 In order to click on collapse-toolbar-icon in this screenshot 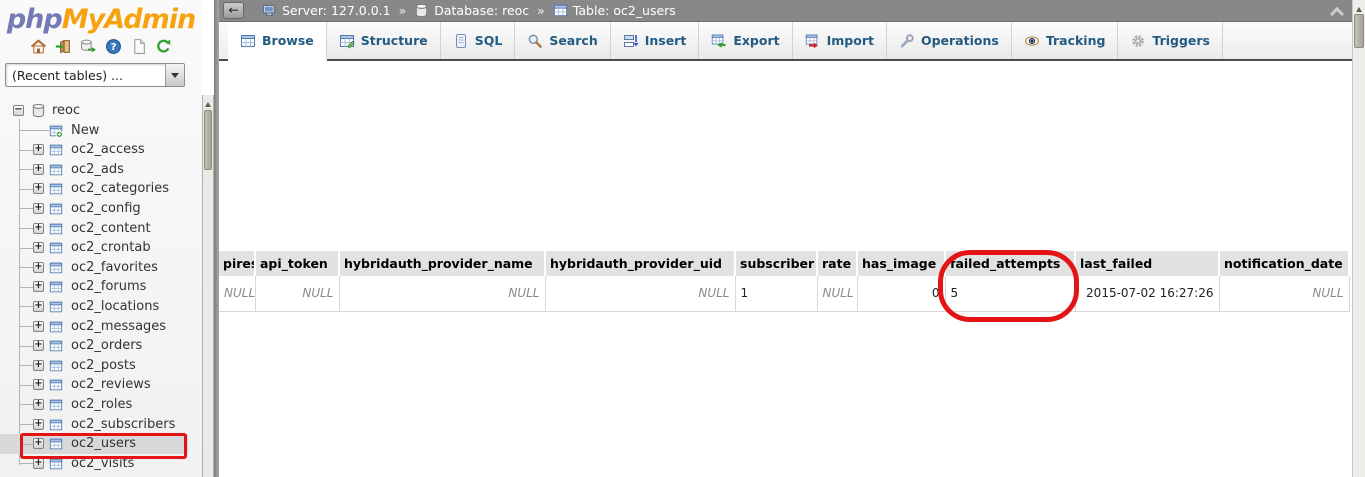, I will do `click(1337, 14)`.